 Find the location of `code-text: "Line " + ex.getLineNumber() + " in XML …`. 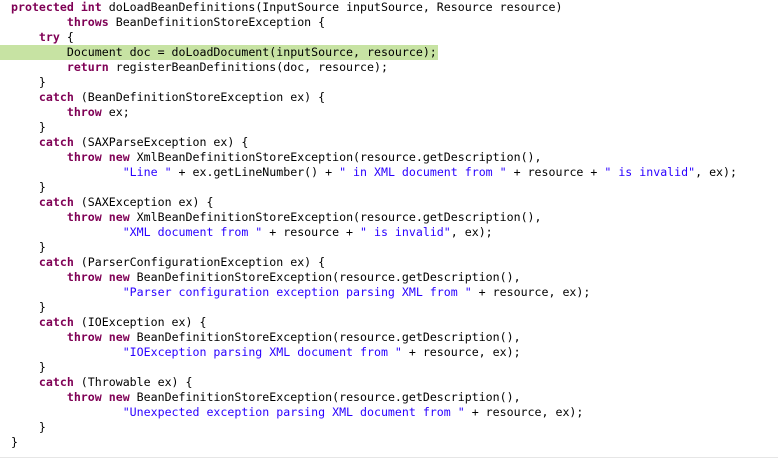

code-text: "Line " + ex.getLineNumber() + " in XML … is located at coordinates (374, 172).